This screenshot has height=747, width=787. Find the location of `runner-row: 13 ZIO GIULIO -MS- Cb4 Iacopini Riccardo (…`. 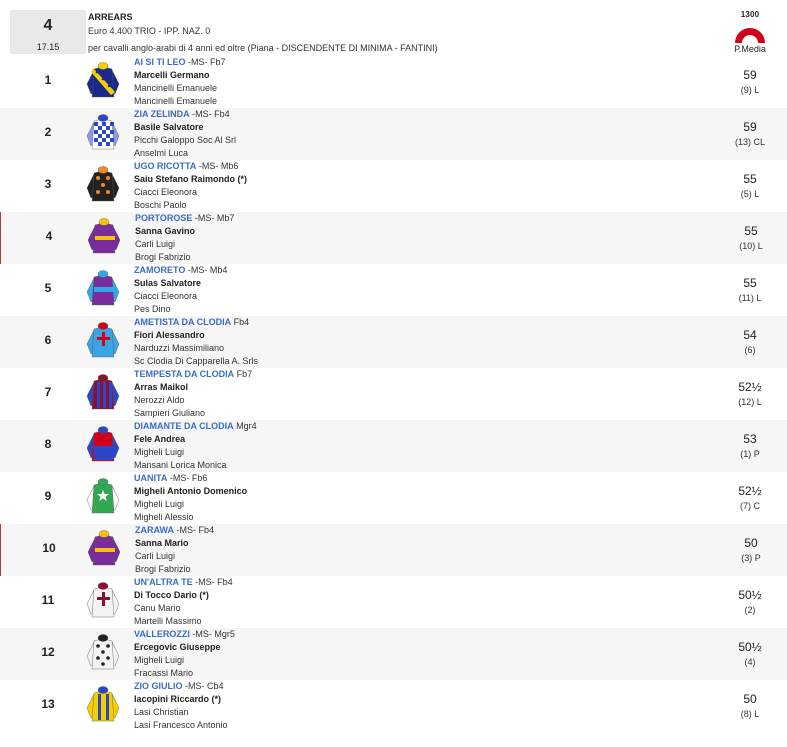

runner-row: 13 ZIO GIULIO -MS- Cb4 Iacopini Riccardo (… is located at coordinates (393, 706).